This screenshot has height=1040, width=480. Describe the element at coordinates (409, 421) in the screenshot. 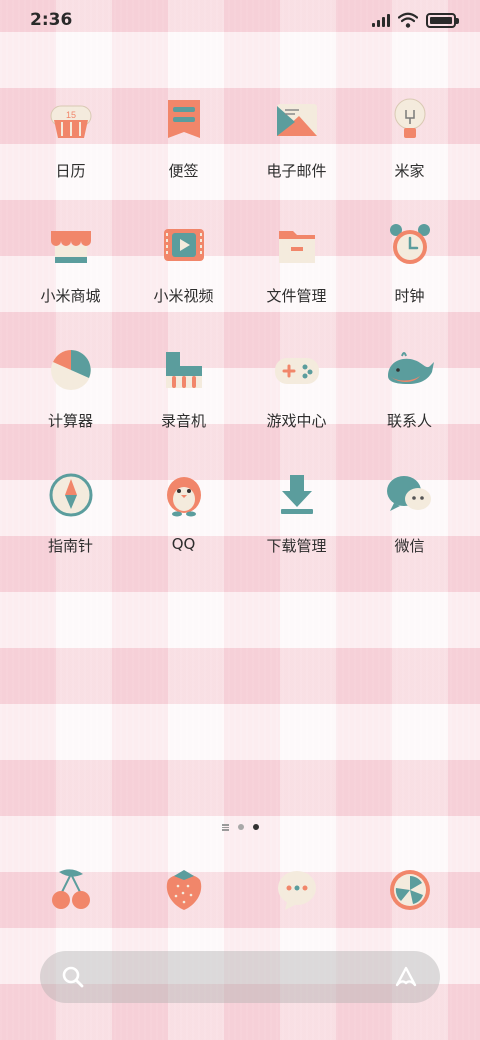

I see `app-label: 联系人` at that location.